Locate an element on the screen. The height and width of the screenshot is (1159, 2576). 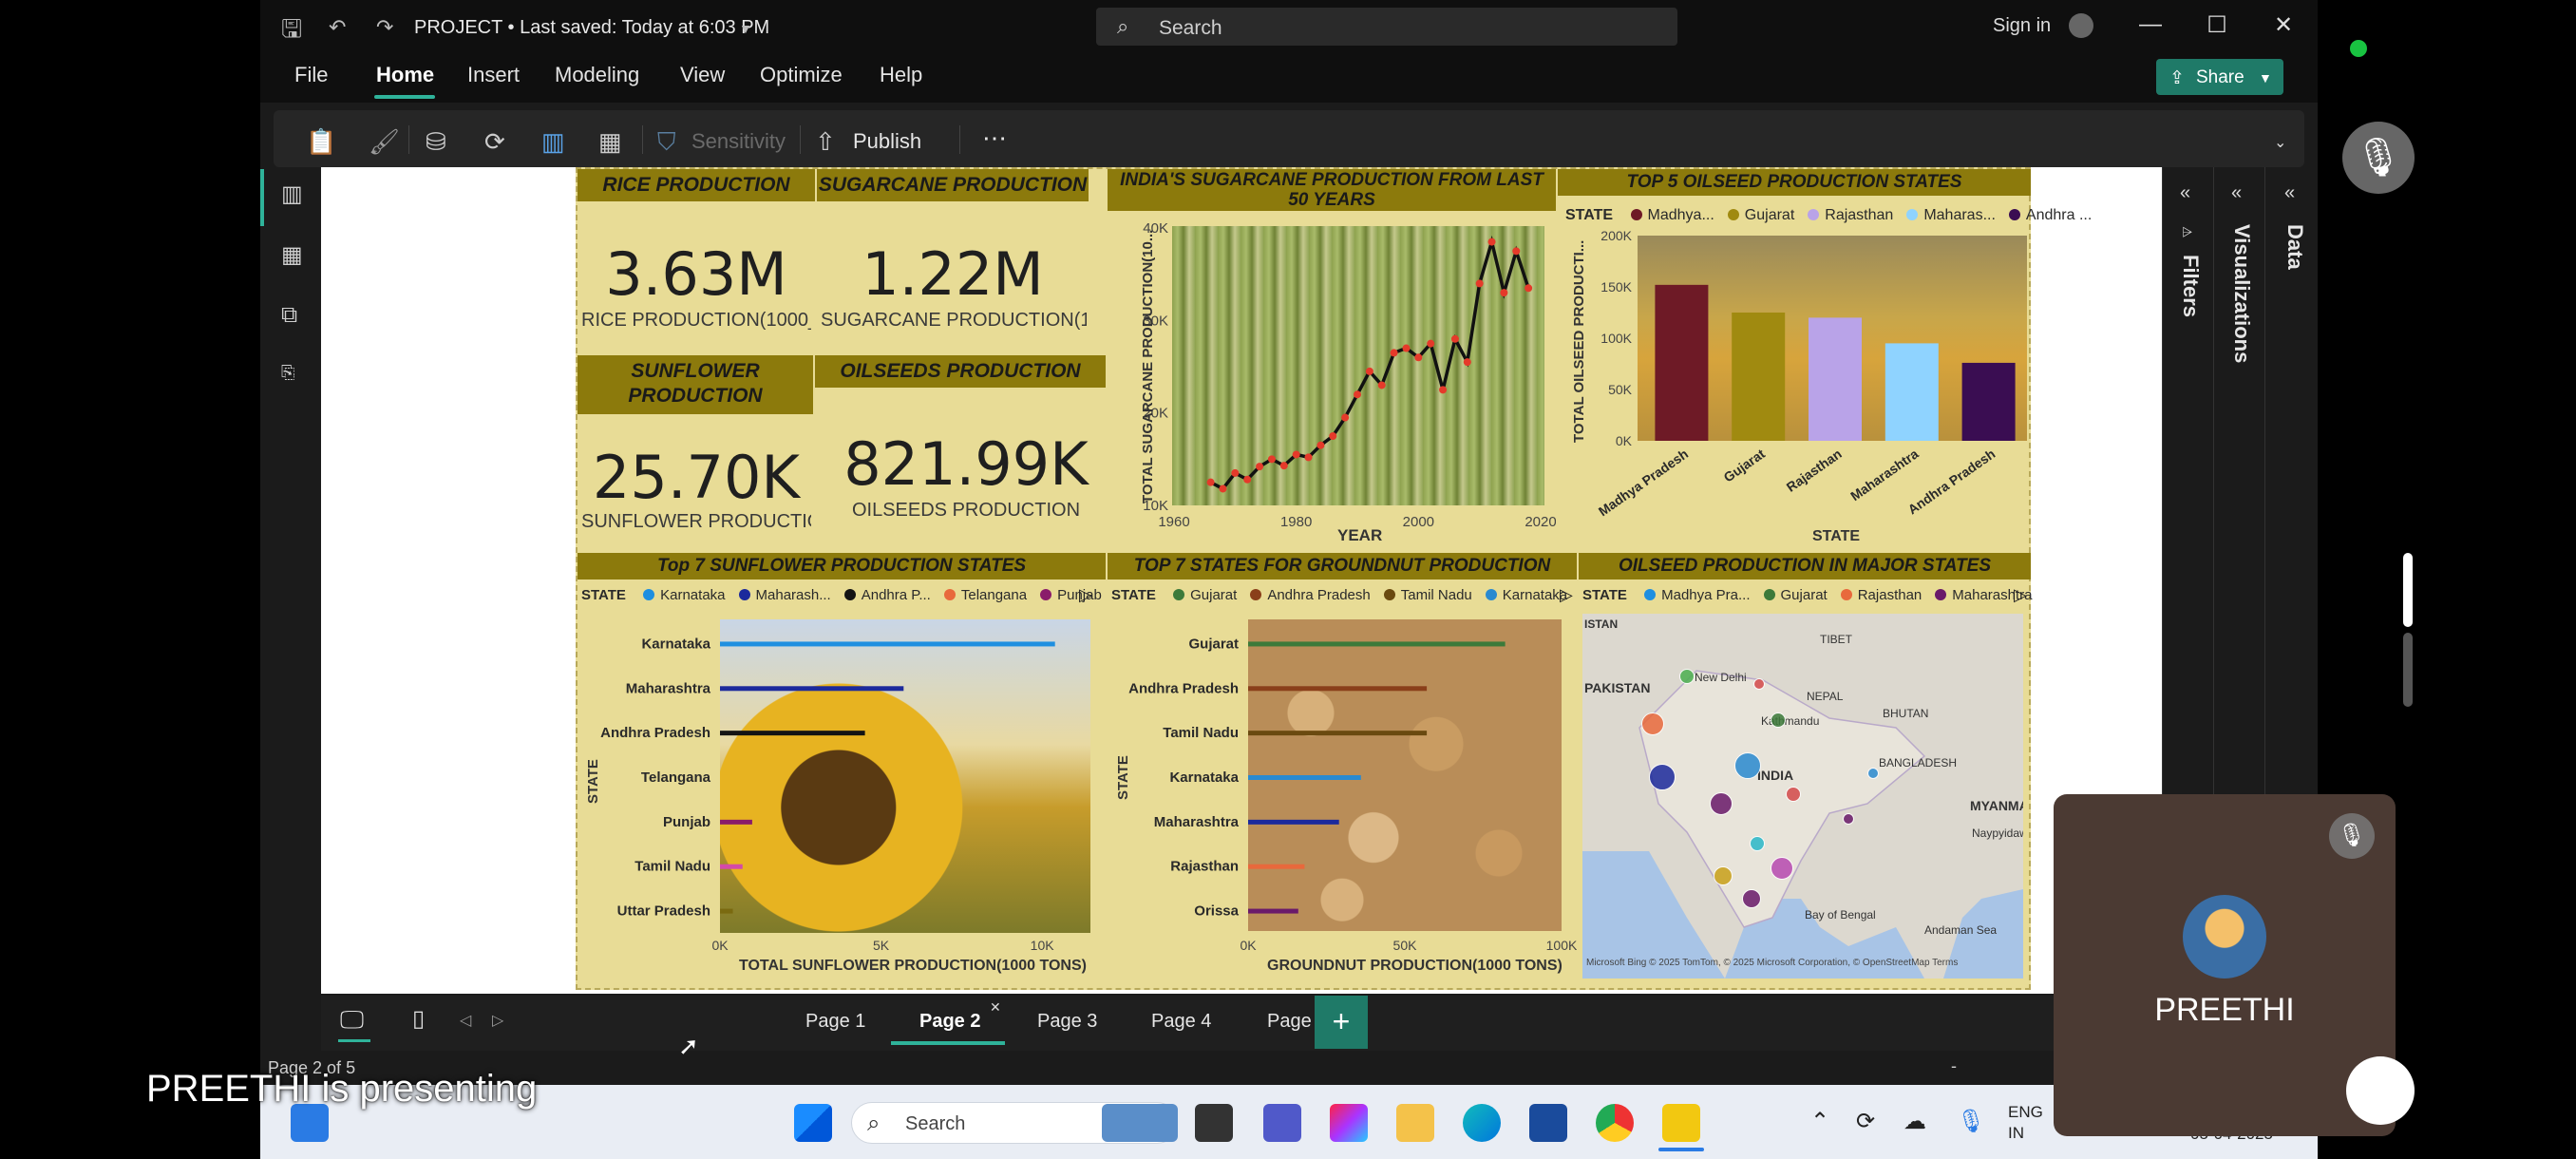
publish-button: Publish is located at coordinates (887, 141).